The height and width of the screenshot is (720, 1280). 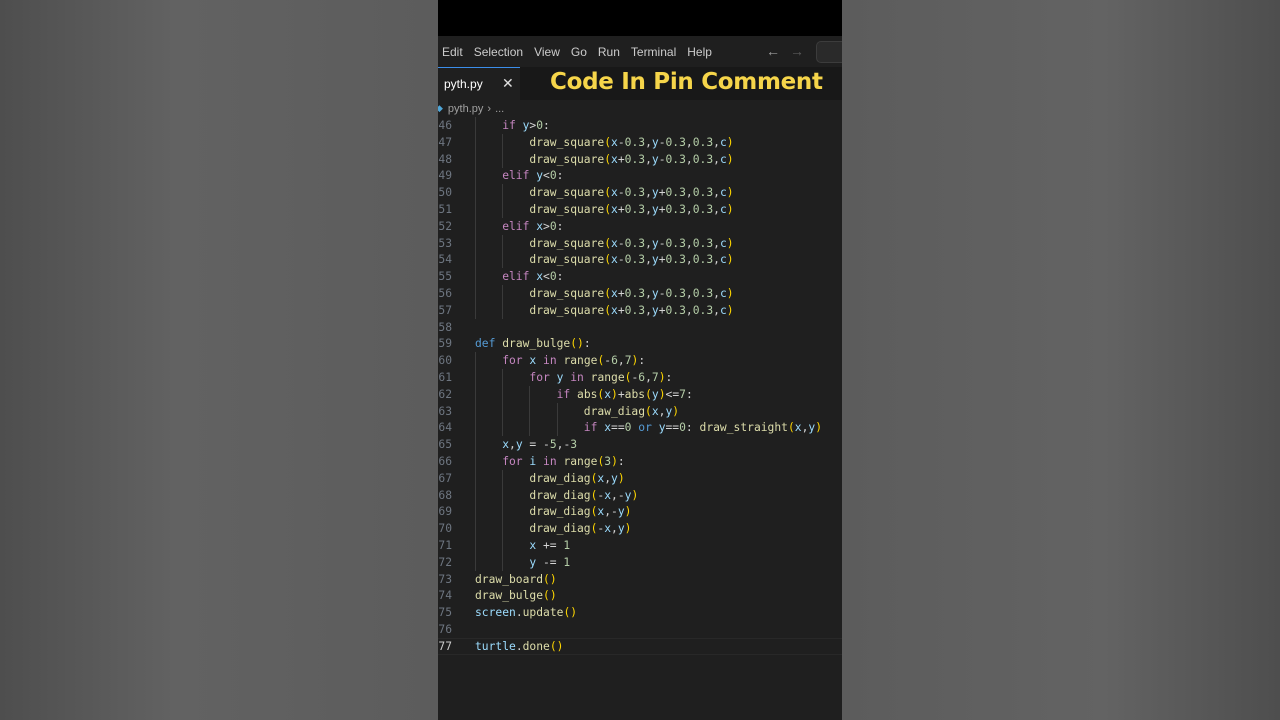 What do you see at coordinates (640, 411) in the screenshot?
I see `code-line: 63 draw_diag(x,y)` at bounding box center [640, 411].